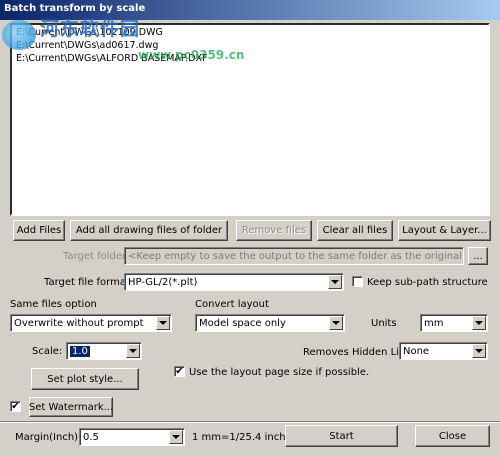 This screenshot has width=500, height=456. What do you see at coordinates (163, 282) in the screenshot?
I see `target-format-value: HP-GL/2(*.plt)` at bounding box center [163, 282].